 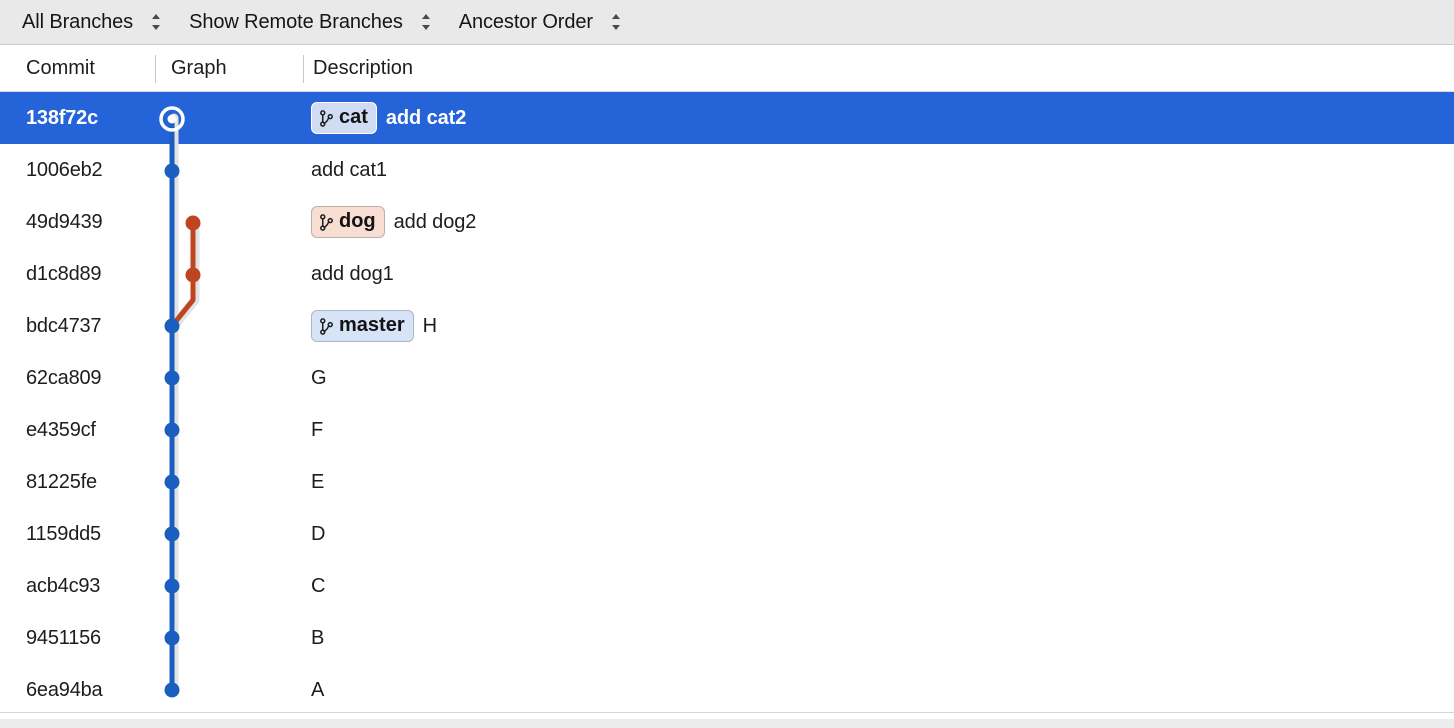 I want to click on commit-hash: 49d9439, so click(x=64, y=221).